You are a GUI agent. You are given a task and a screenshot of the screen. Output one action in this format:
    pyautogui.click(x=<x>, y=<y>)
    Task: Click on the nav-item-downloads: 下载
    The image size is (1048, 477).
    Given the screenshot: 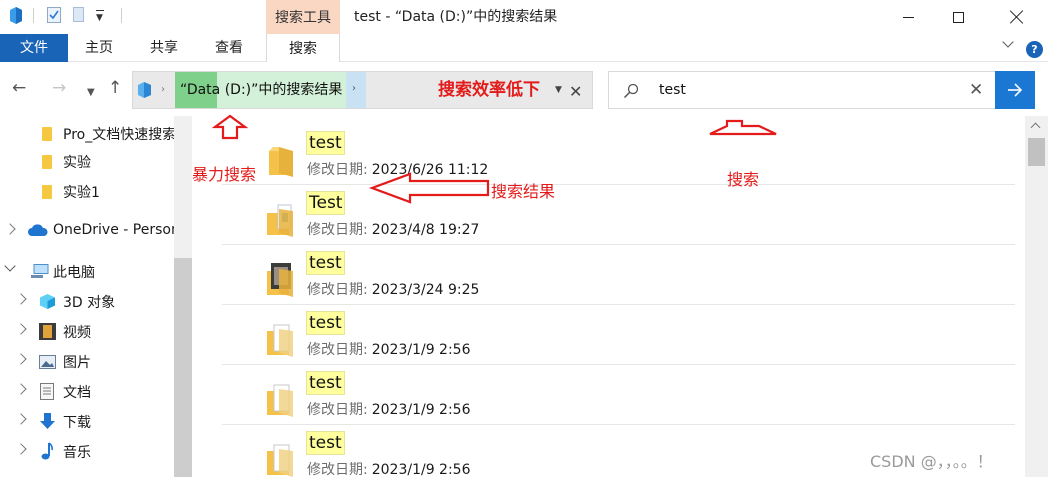 What is the action you would take?
    pyautogui.click(x=87, y=422)
    